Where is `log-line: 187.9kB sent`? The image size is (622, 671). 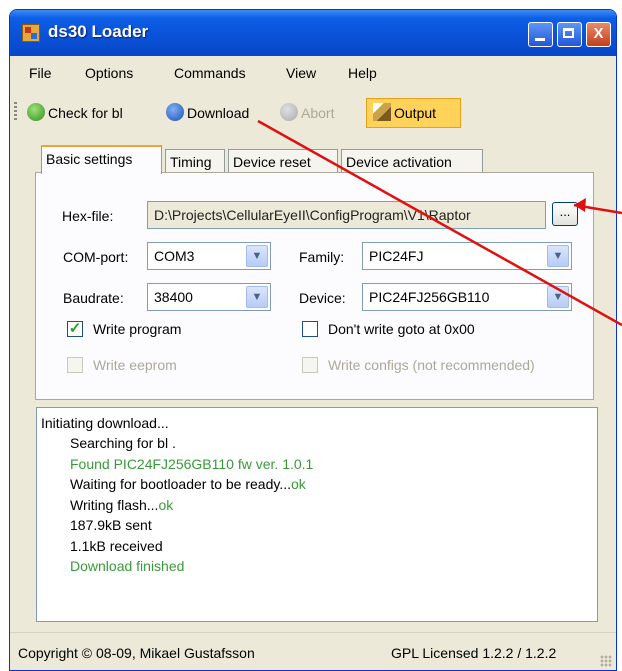 log-line: 187.9kB sent is located at coordinates (111, 525).